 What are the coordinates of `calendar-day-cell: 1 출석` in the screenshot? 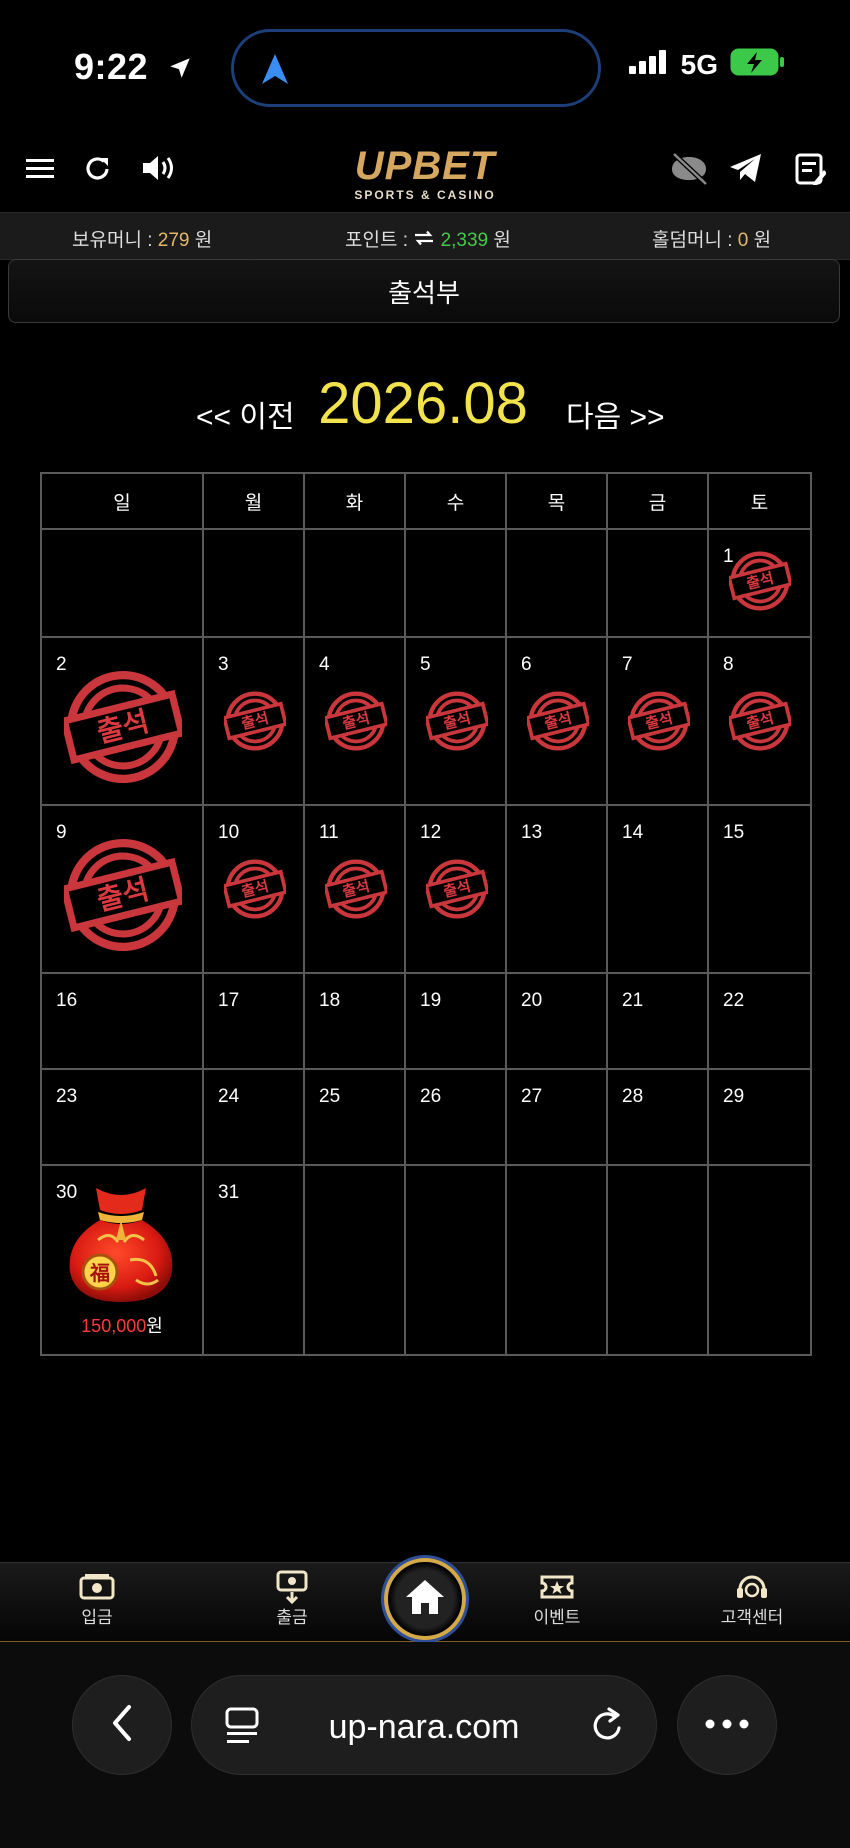 It's located at (759, 583).